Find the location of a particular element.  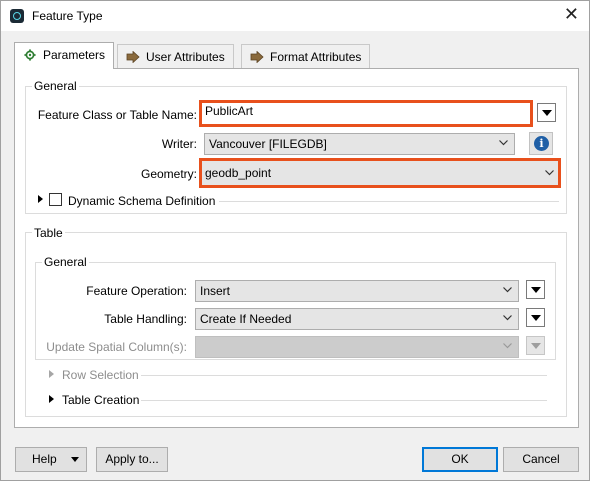

feature-operation-menu-button is located at coordinates (535, 289).